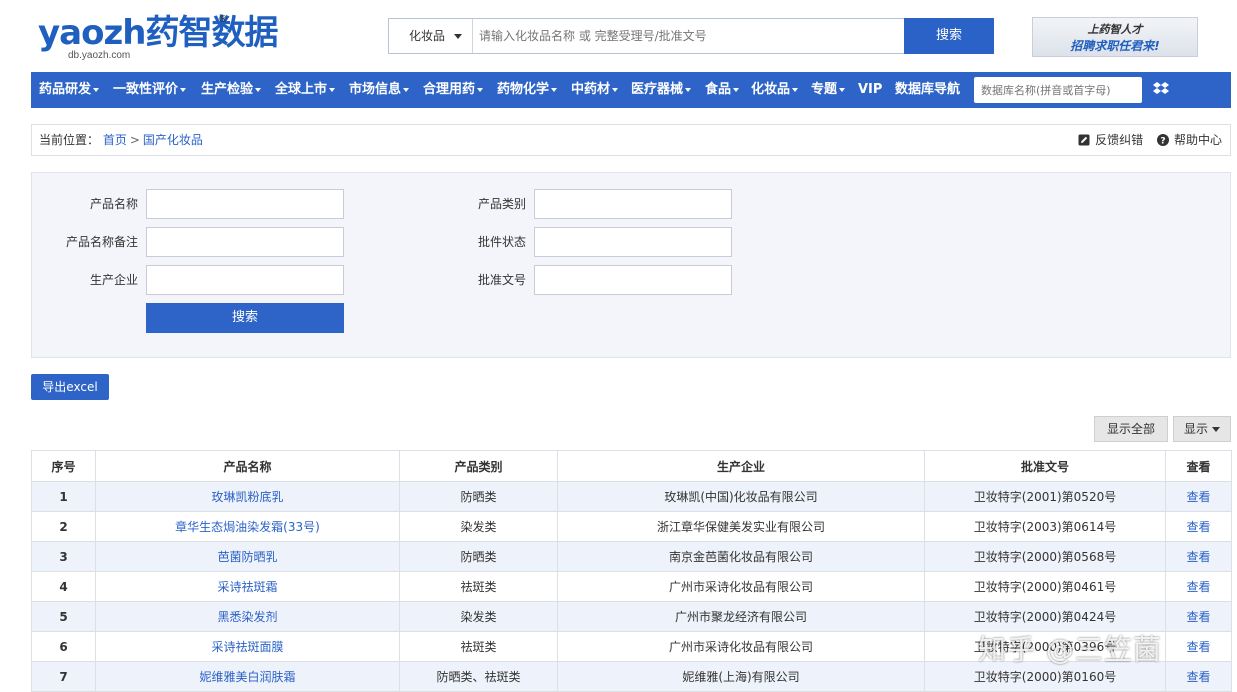 The image size is (1237, 692). What do you see at coordinates (63, 496) in the screenshot?
I see `row-index: 1` at bounding box center [63, 496].